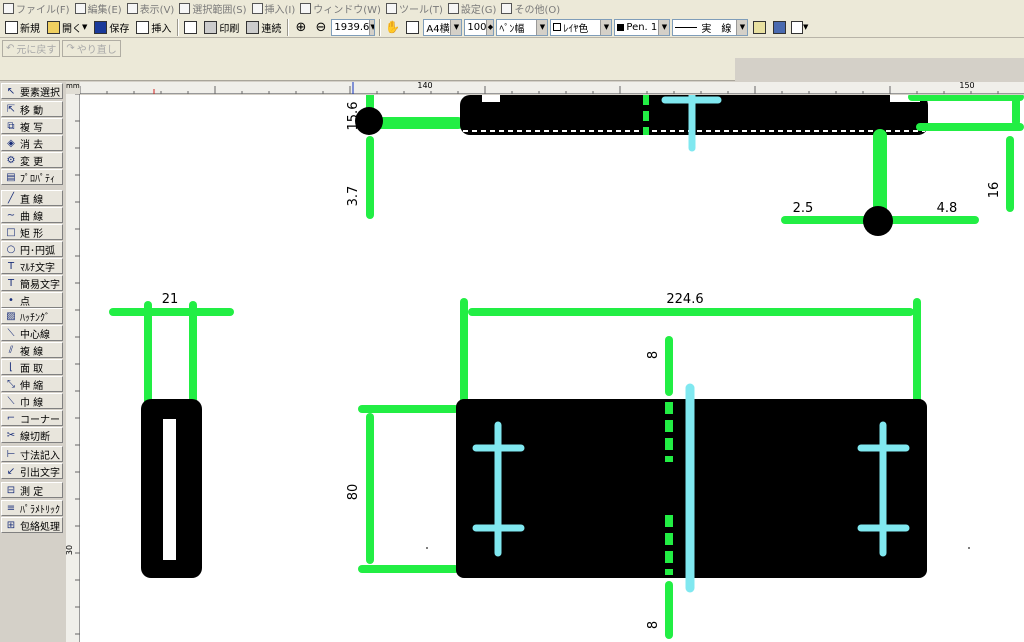 Image resolution: width=1024 pixels, height=642 pixels. I want to click on zoom-out-button: ⊖, so click(320, 27).